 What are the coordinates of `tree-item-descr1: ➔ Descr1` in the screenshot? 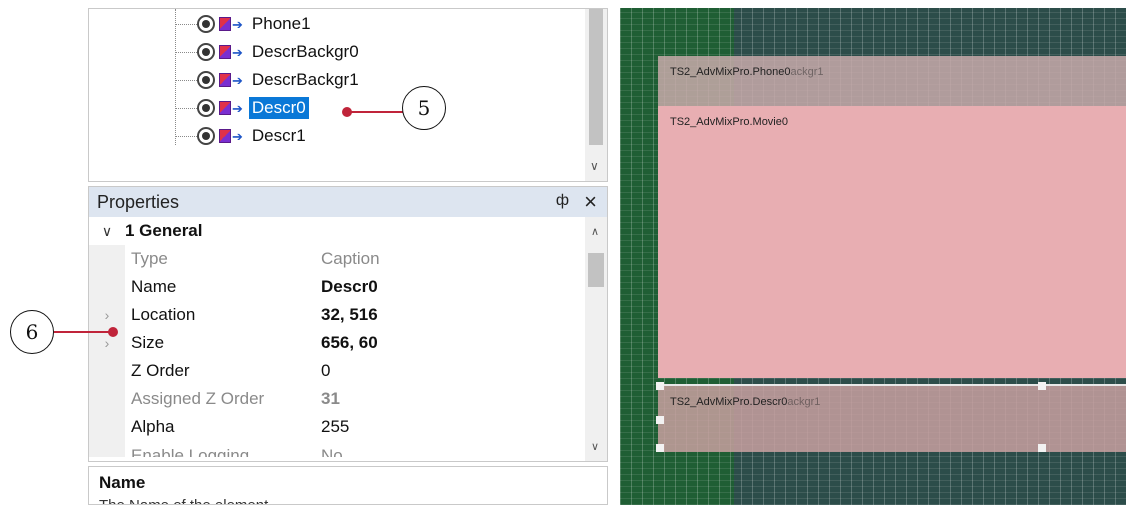 It's located at (242, 136).